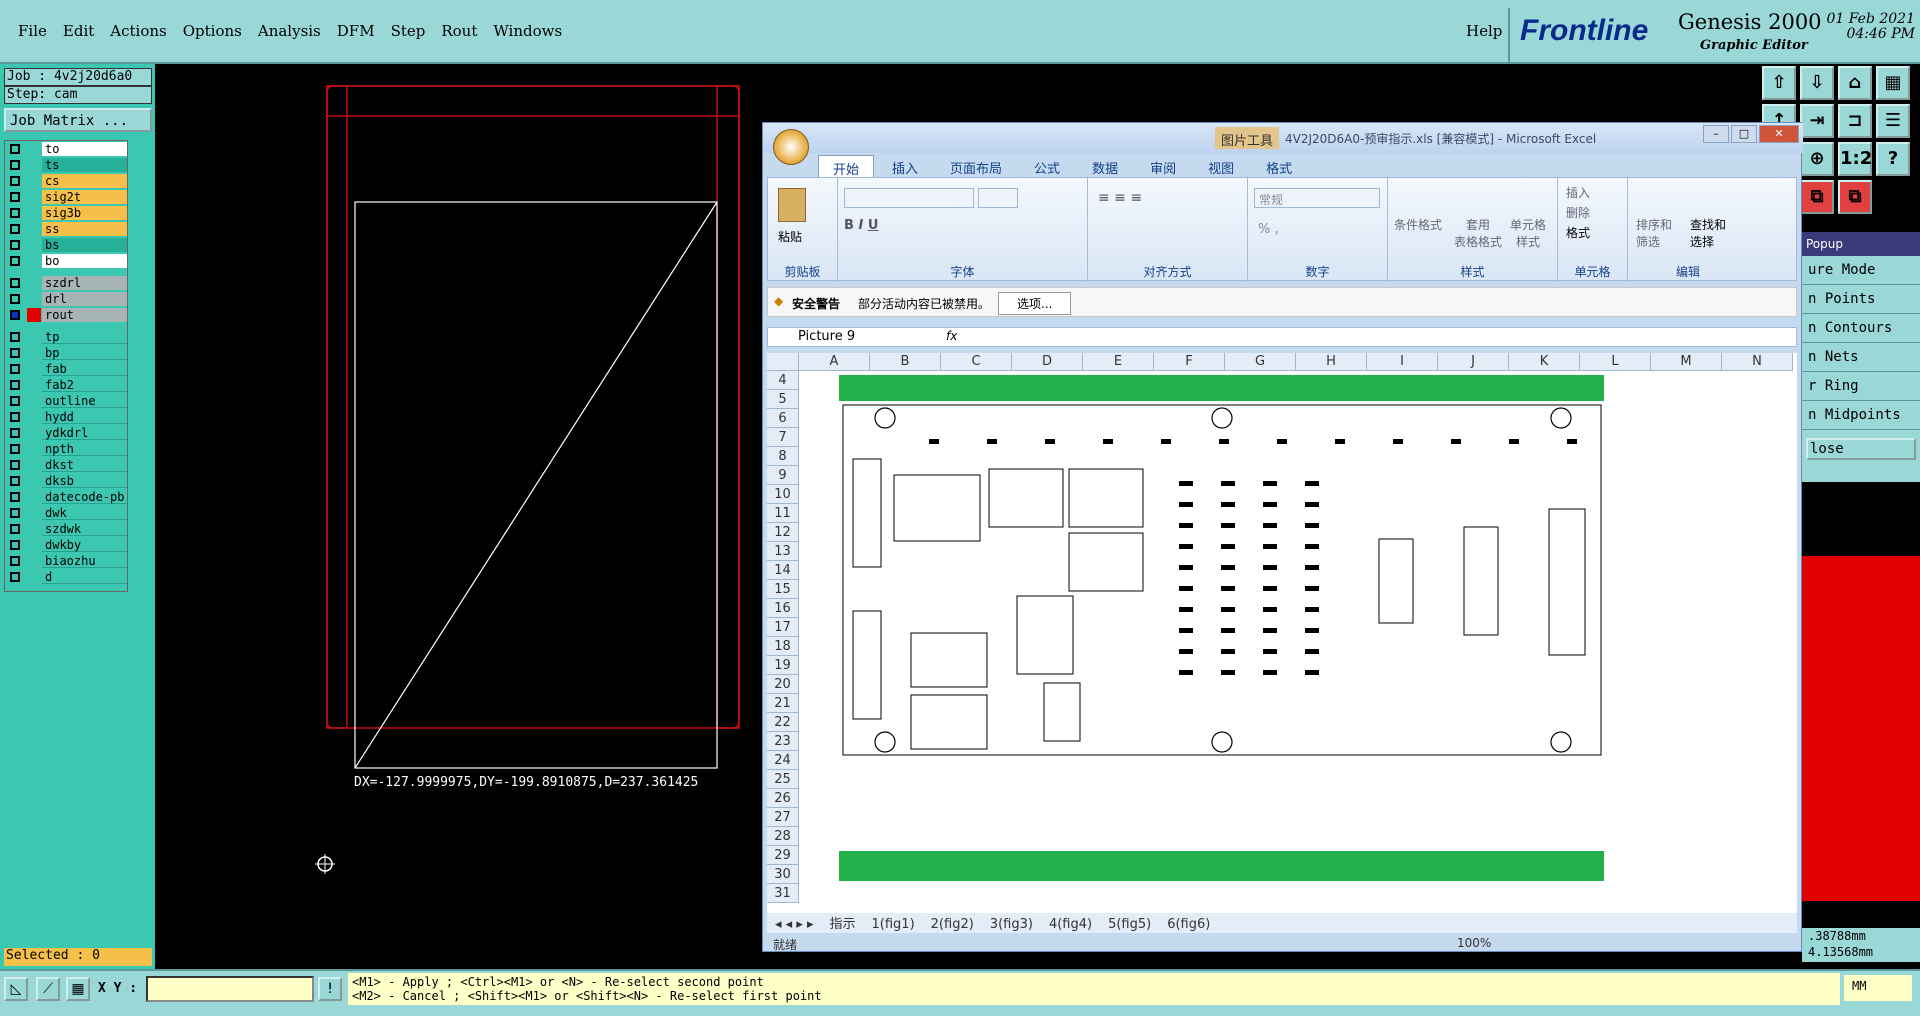 This screenshot has width=1920, height=1016. I want to click on sheet-tab: 3(fig3), so click(1011, 924).